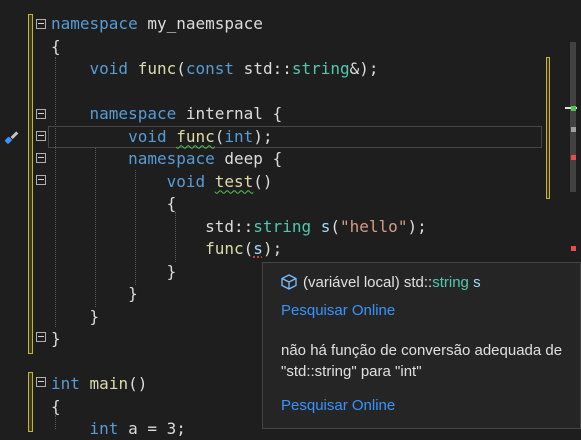  What do you see at coordinates (548, 128) in the screenshot?
I see `overview-change-bar` at bounding box center [548, 128].